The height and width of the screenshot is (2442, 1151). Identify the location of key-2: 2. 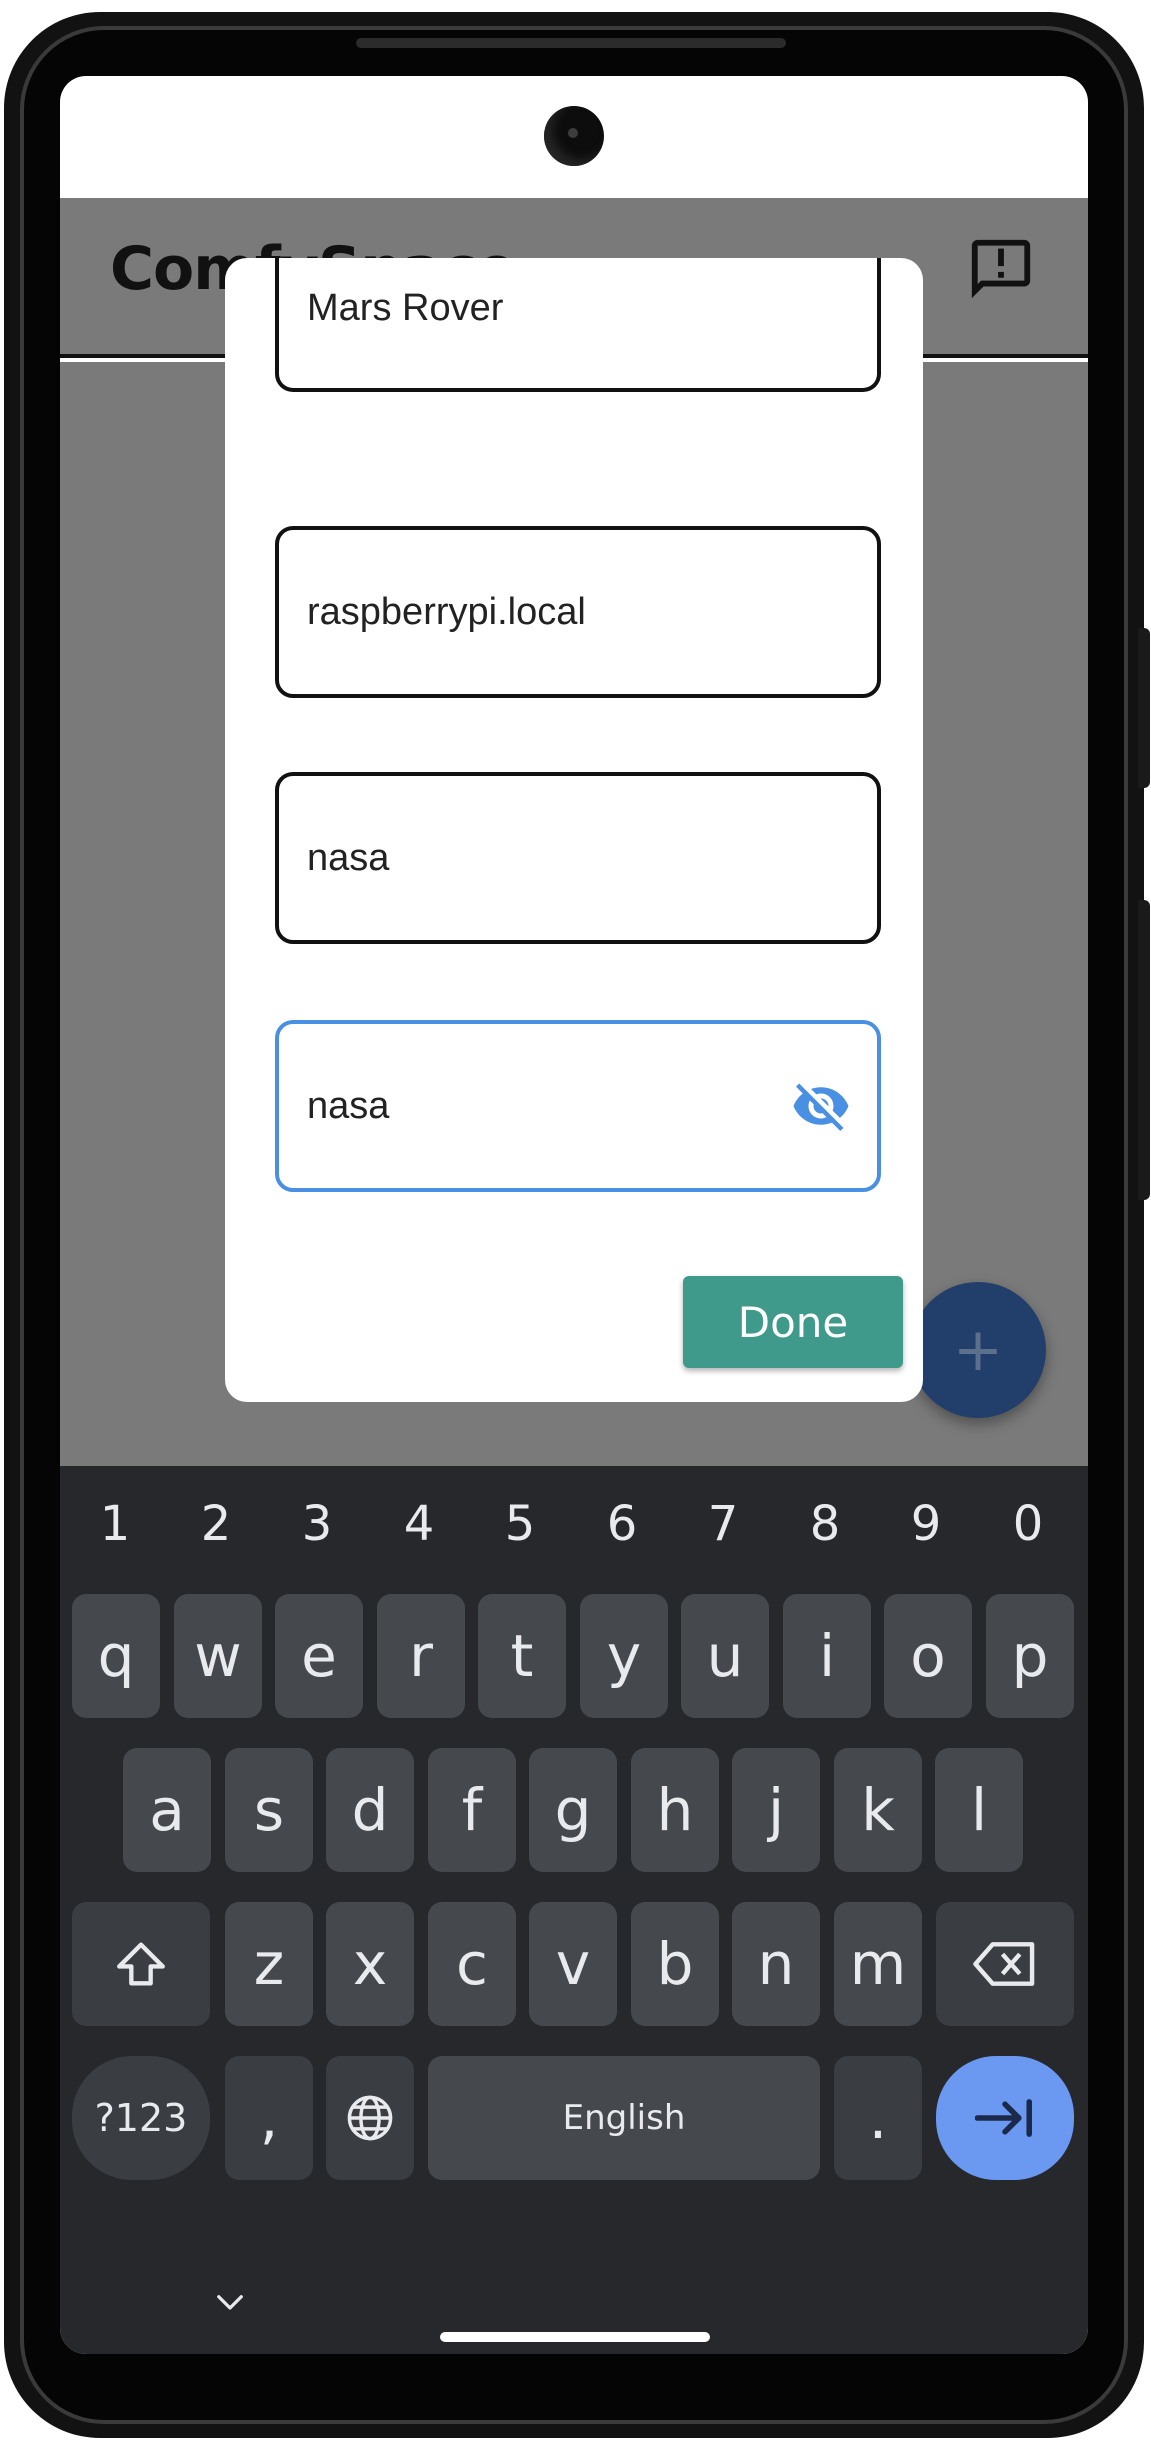
(216, 1524).